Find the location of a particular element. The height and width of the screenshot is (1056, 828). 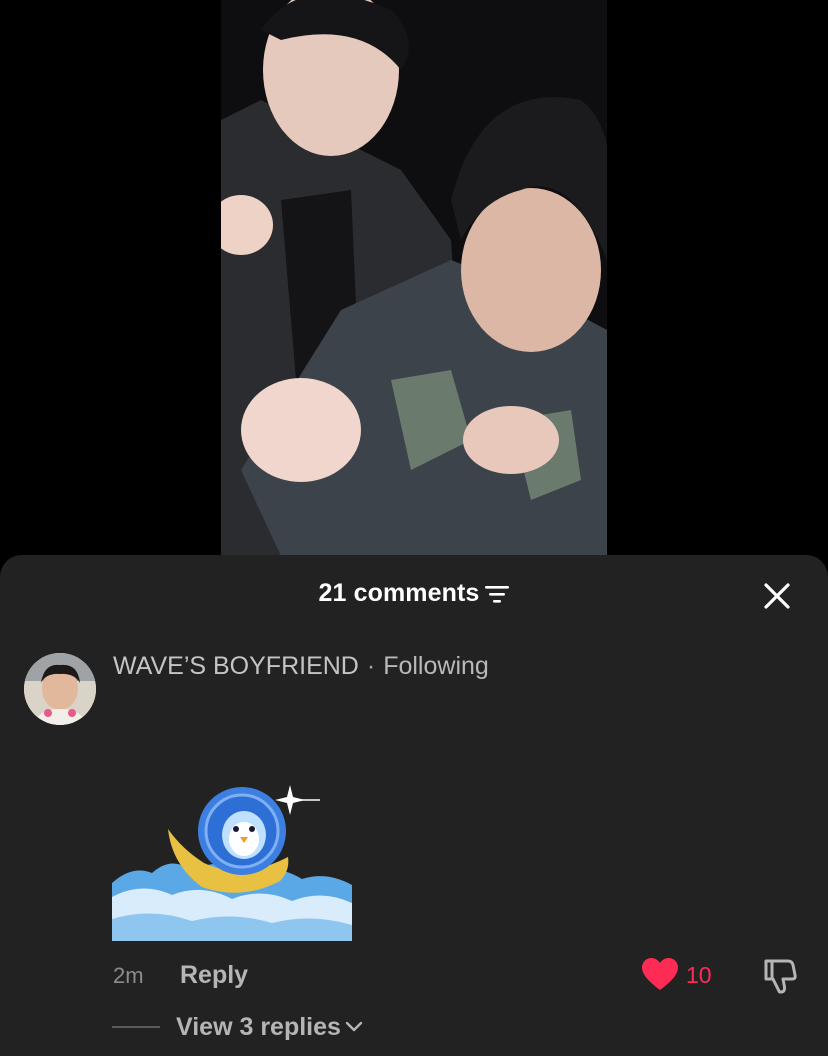

comment-time: 2m is located at coordinates (128, 975).